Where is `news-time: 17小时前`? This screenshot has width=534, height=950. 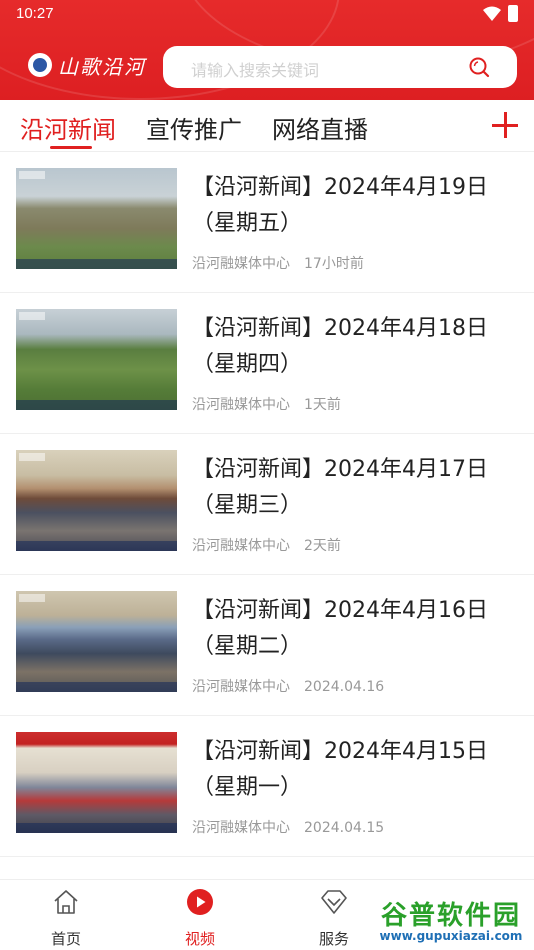 news-time: 17小时前 is located at coordinates (334, 264).